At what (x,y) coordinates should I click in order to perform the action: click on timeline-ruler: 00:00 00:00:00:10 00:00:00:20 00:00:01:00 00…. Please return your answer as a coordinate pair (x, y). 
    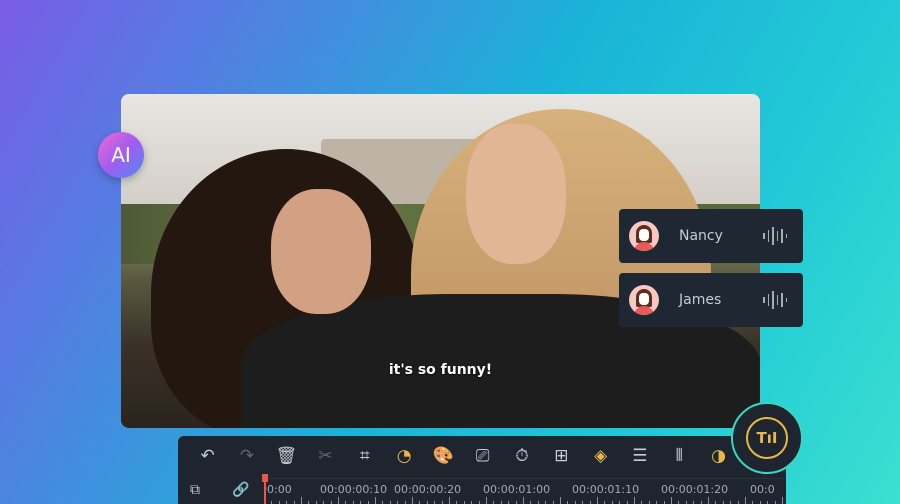
    Looking at the image, I should click on (525, 491).